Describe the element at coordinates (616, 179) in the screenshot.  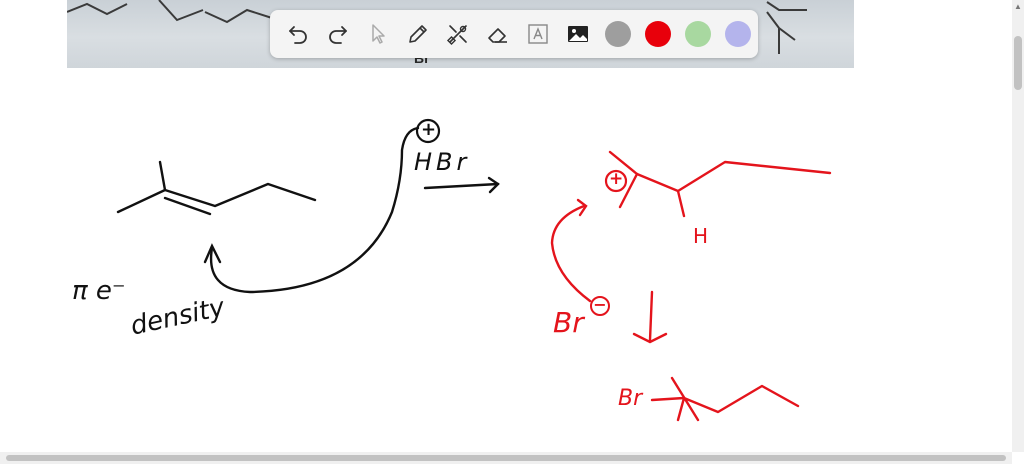
I see `carbocation-charge-label: +` at that location.